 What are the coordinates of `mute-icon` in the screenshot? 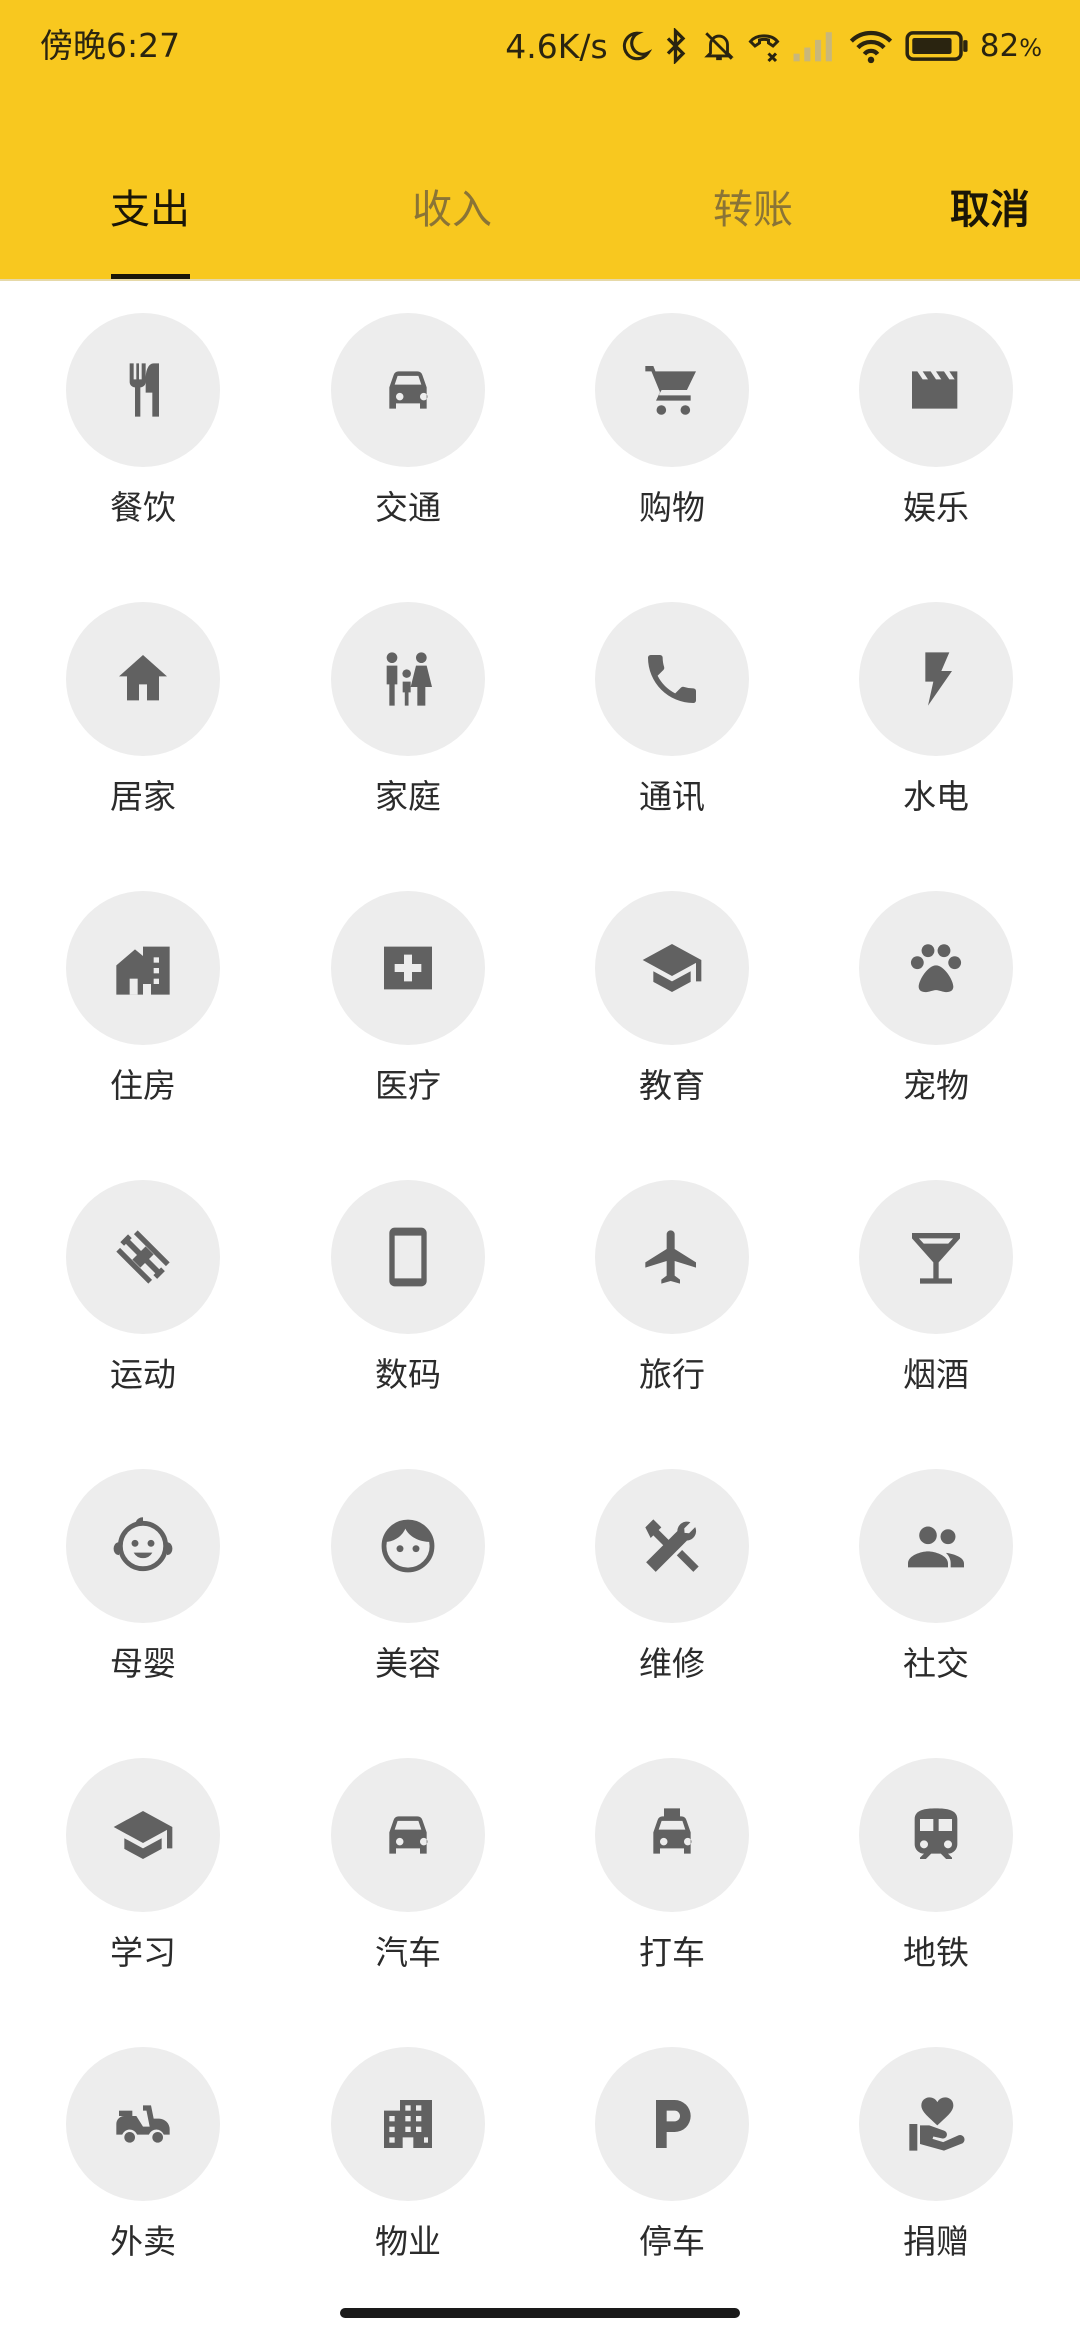 It's located at (719, 46).